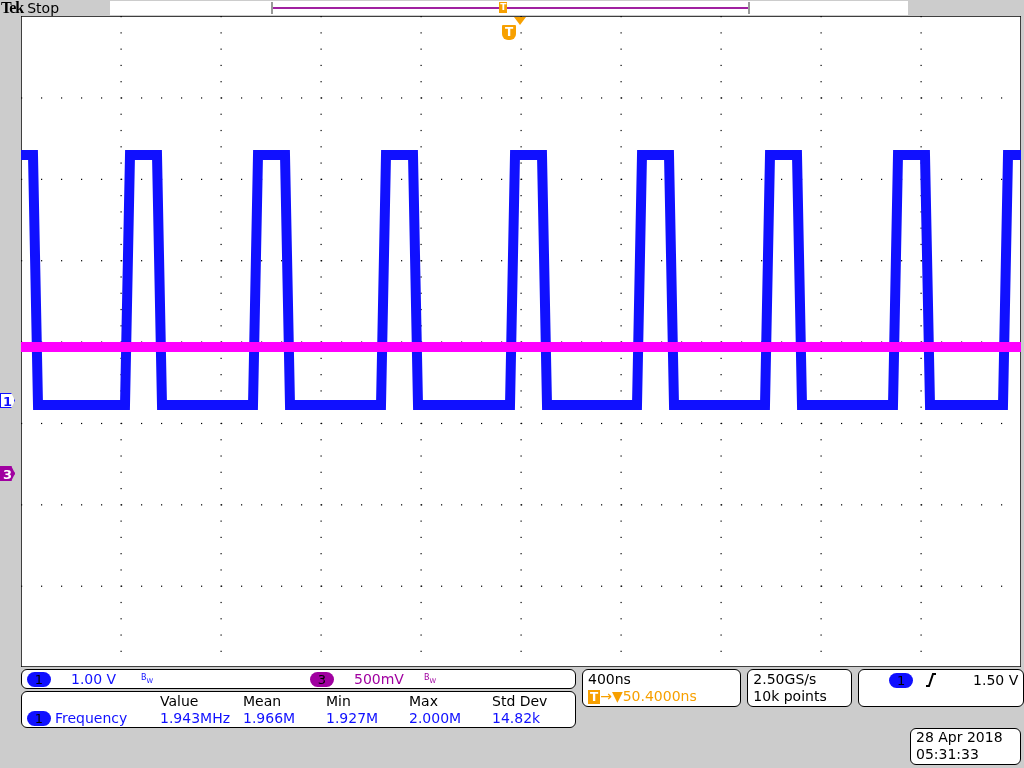 The width and height of the screenshot is (1024, 768). What do you see at coordinates (263, 701) in the screenshot?
I see `column-header: Mean` at bounding box center [263, 701].